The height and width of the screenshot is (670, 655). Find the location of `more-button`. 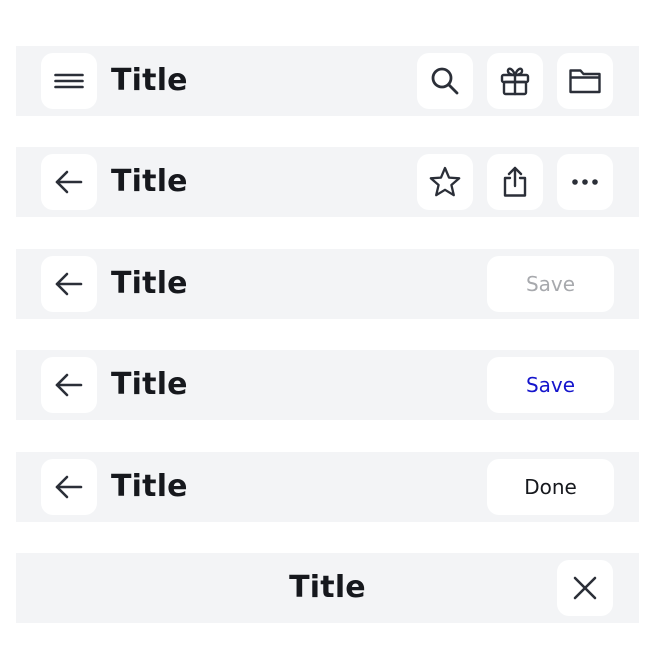

more-button is located at coordinates (585, 182).